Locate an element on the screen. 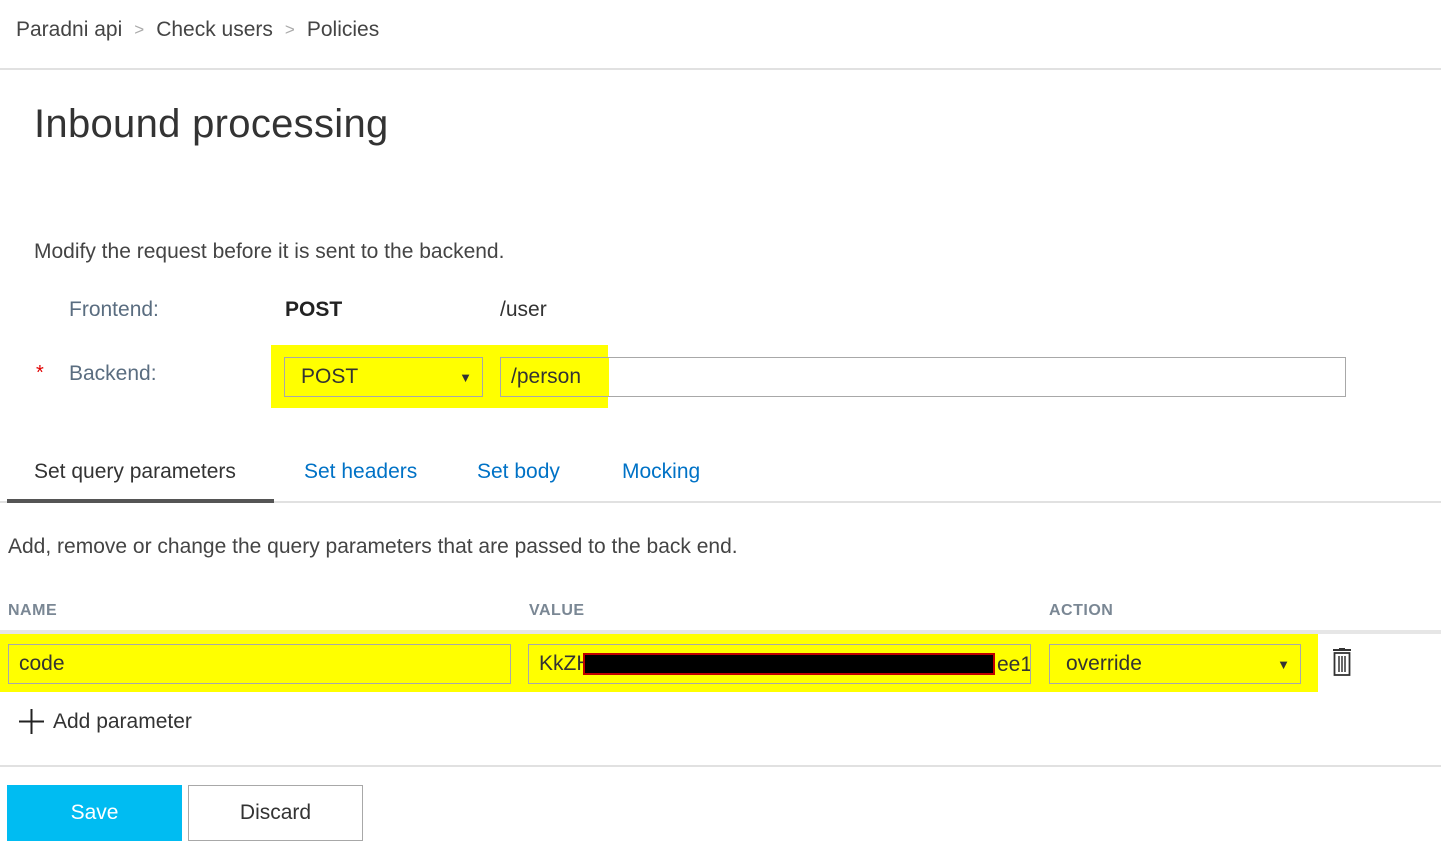 The height and width of the screenshot is (852, 1441). tab-set-headers: Set headers is located at coordinates (360, 472).